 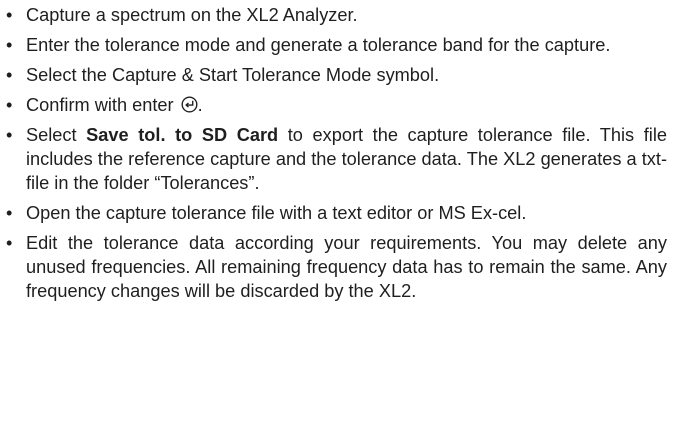 I want to click on menu-item-name: Save tol. to SD Card, so click(x=182, y=135).